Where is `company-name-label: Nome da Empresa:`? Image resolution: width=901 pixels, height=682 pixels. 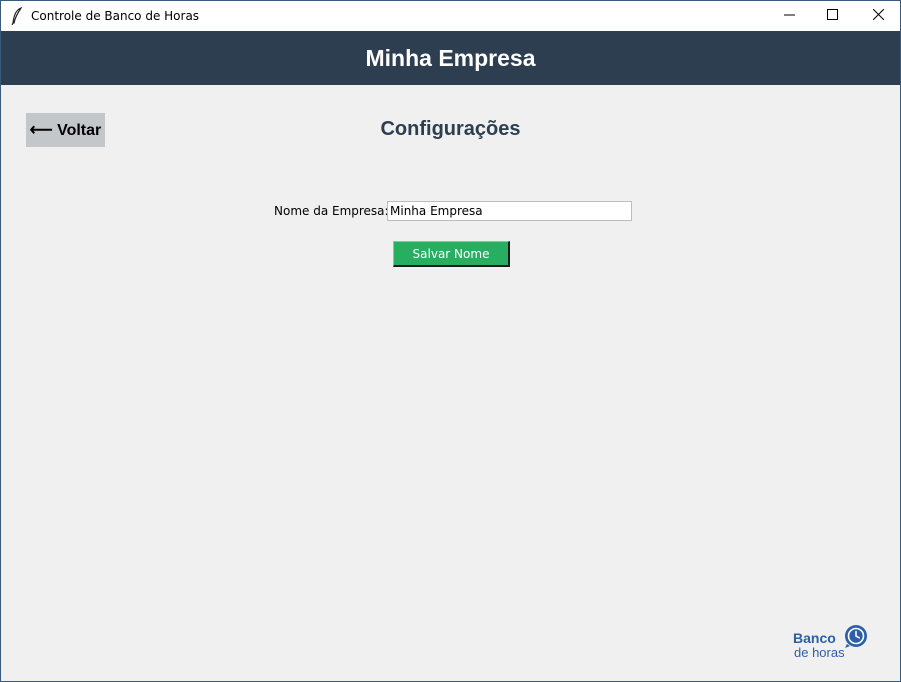
company-name-label: Nome da Empresa: is located at coordinates (331, 211).